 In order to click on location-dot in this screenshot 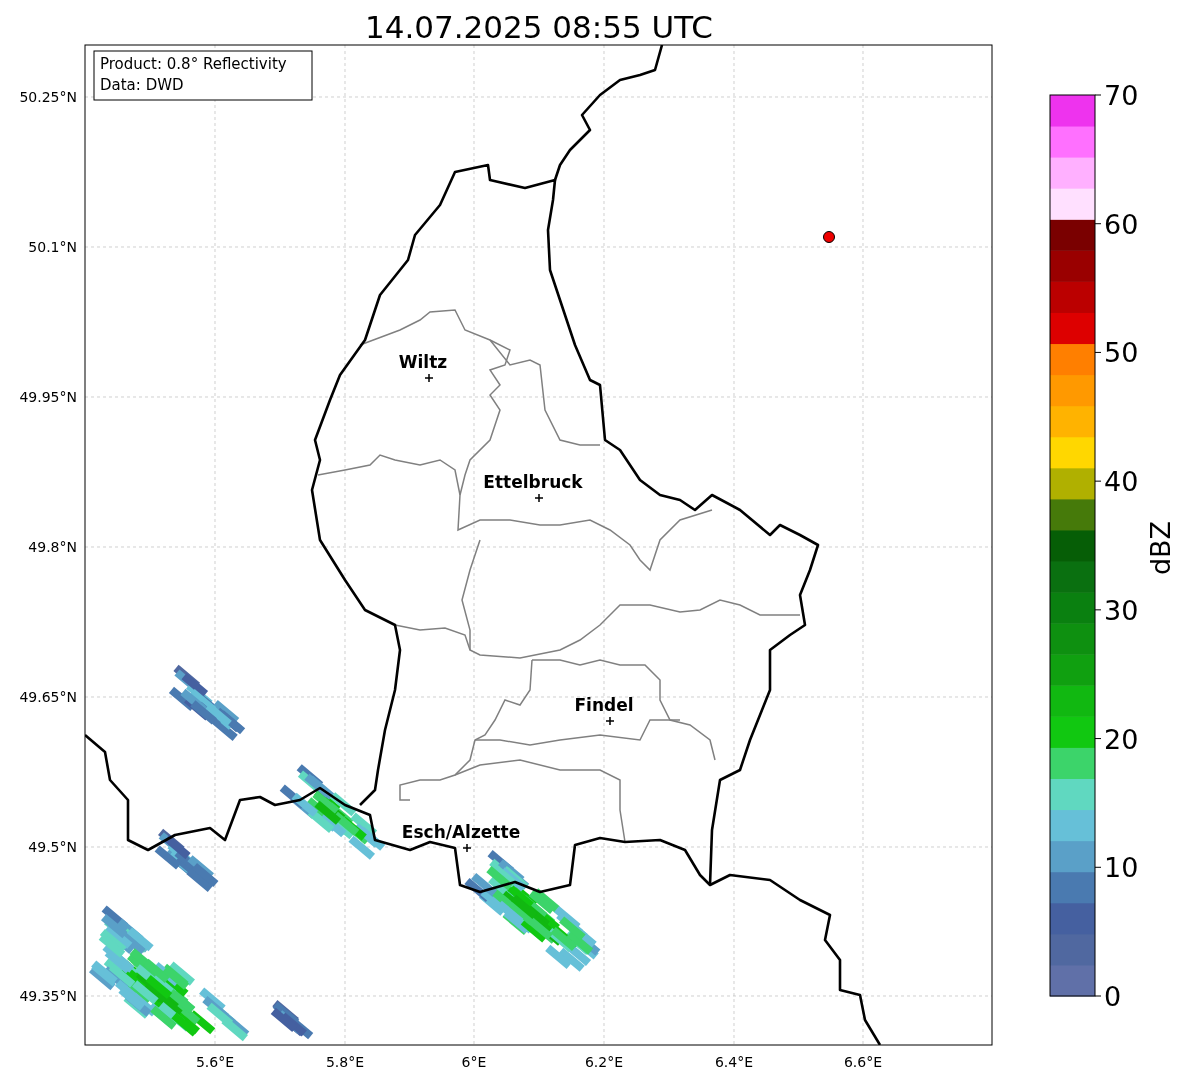, I will do `click(829, 237)`.